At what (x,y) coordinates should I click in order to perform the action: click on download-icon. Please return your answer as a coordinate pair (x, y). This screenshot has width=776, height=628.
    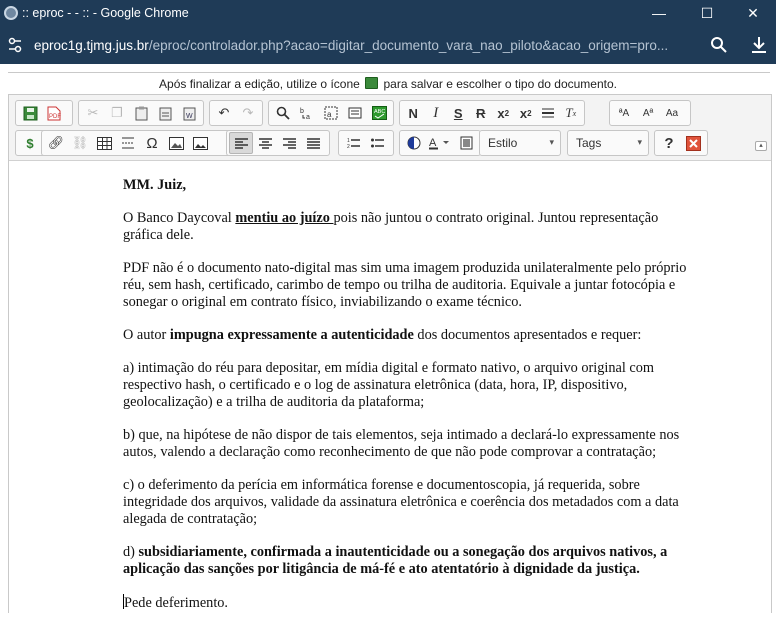
    Looking at the image, I should click on (759, 45).